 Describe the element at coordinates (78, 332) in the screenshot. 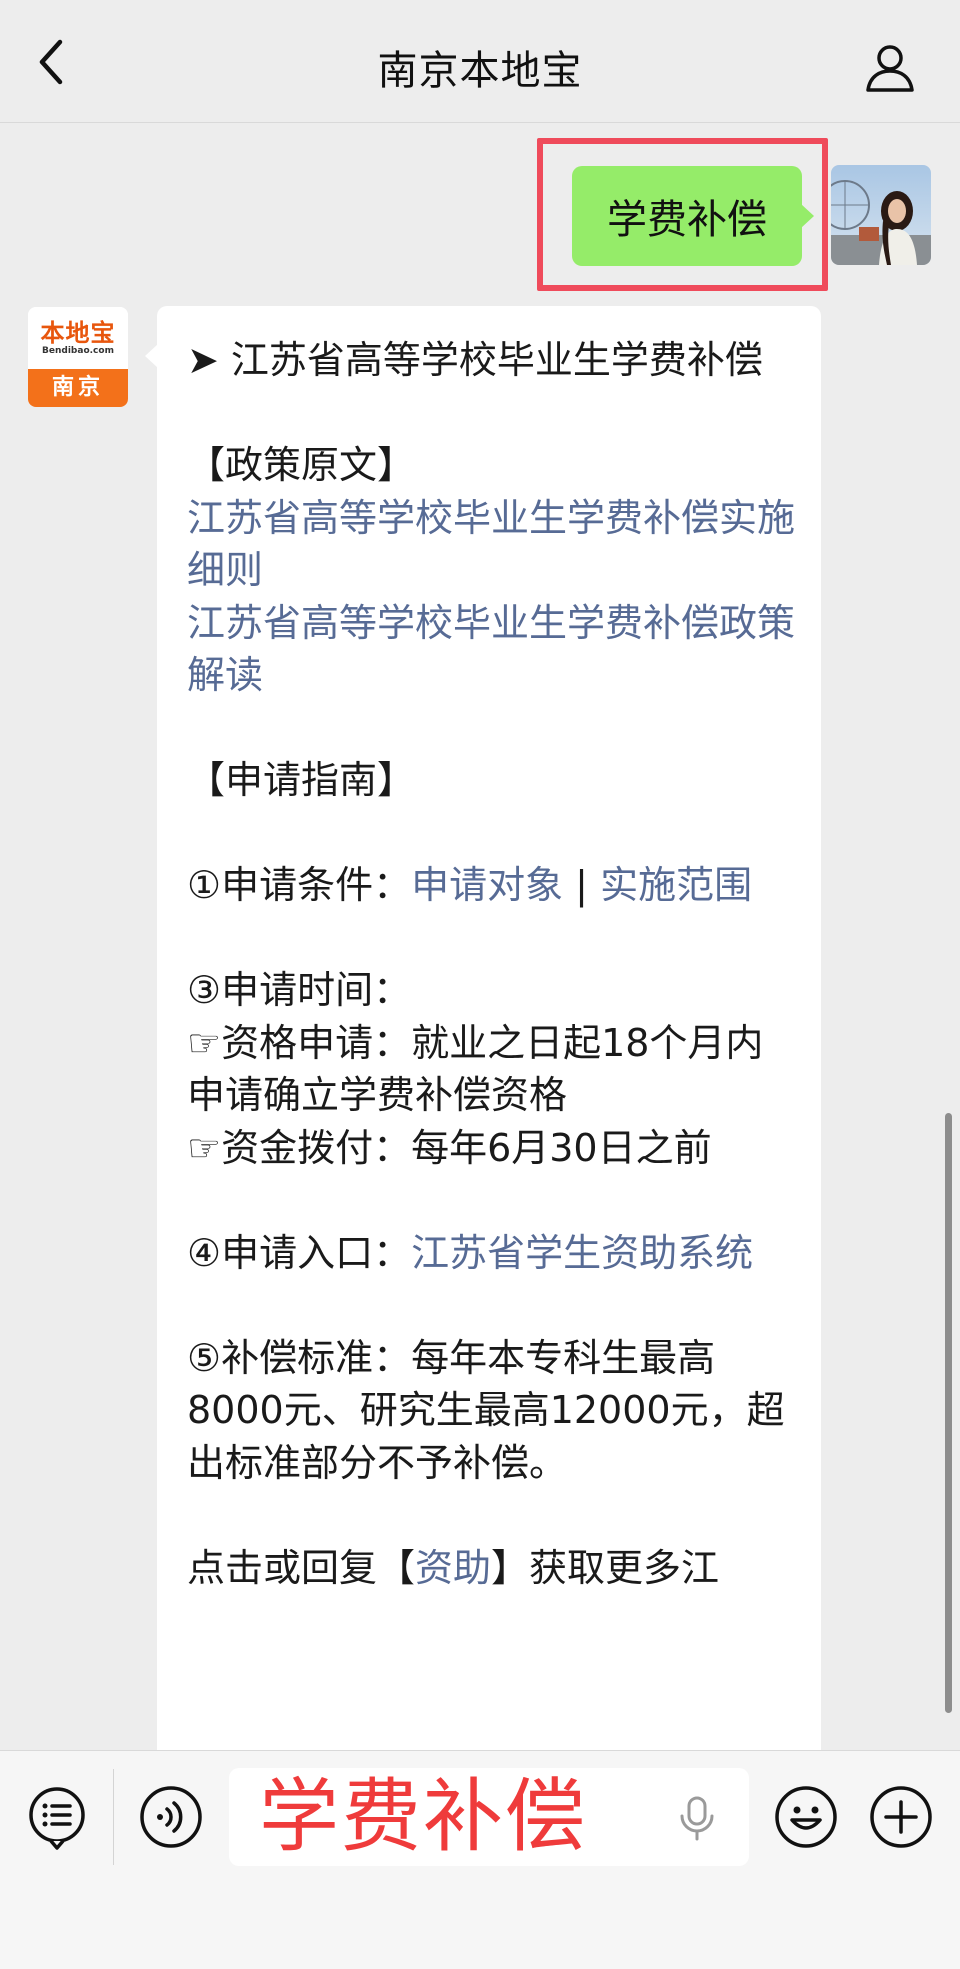

I see `logo-text: 本地宝` at that location.